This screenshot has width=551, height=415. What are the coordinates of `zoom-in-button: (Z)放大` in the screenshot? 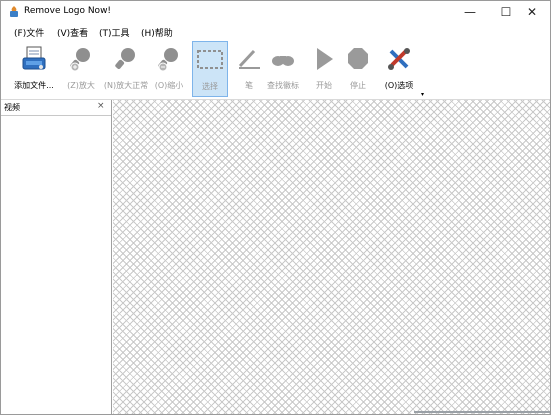 It's located at (81, 69).